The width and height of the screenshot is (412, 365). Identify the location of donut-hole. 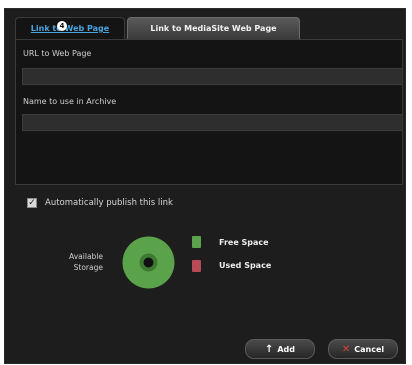
(148, 262).